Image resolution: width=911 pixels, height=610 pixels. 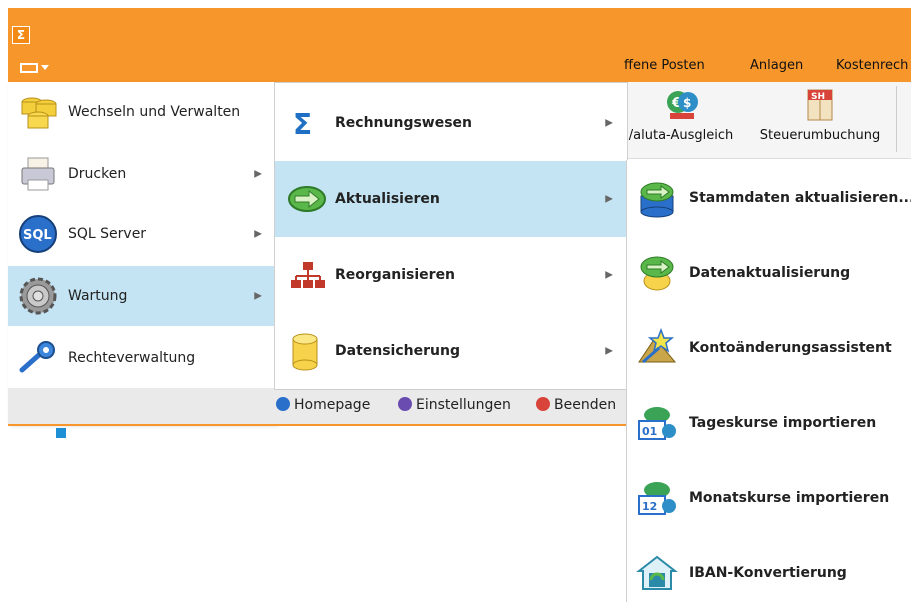 I want to click on exit-icon, so click(x=543, y=404).